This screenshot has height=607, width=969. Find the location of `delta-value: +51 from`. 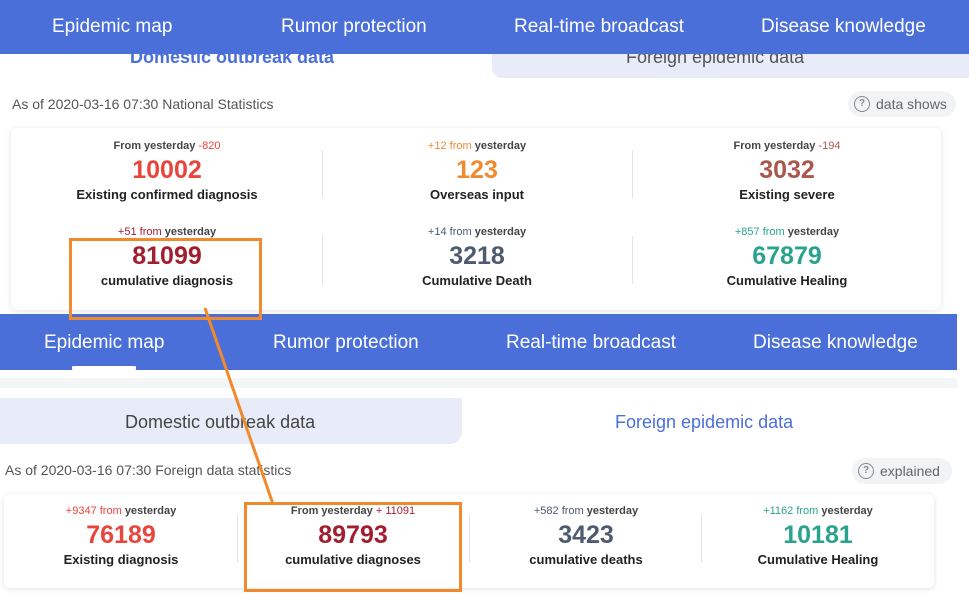

delta-value: +51 from is located at coordinates (139, 232).